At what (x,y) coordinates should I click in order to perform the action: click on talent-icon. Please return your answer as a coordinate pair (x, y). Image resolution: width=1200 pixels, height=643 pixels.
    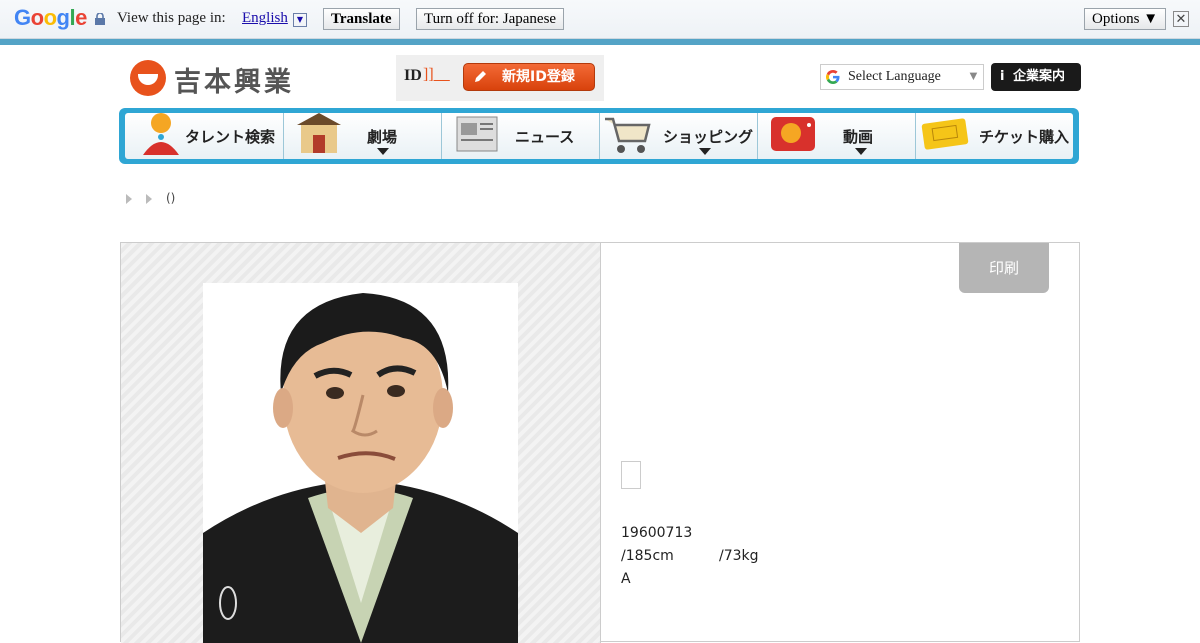
    Looking at the image, I should click on (161, 134).